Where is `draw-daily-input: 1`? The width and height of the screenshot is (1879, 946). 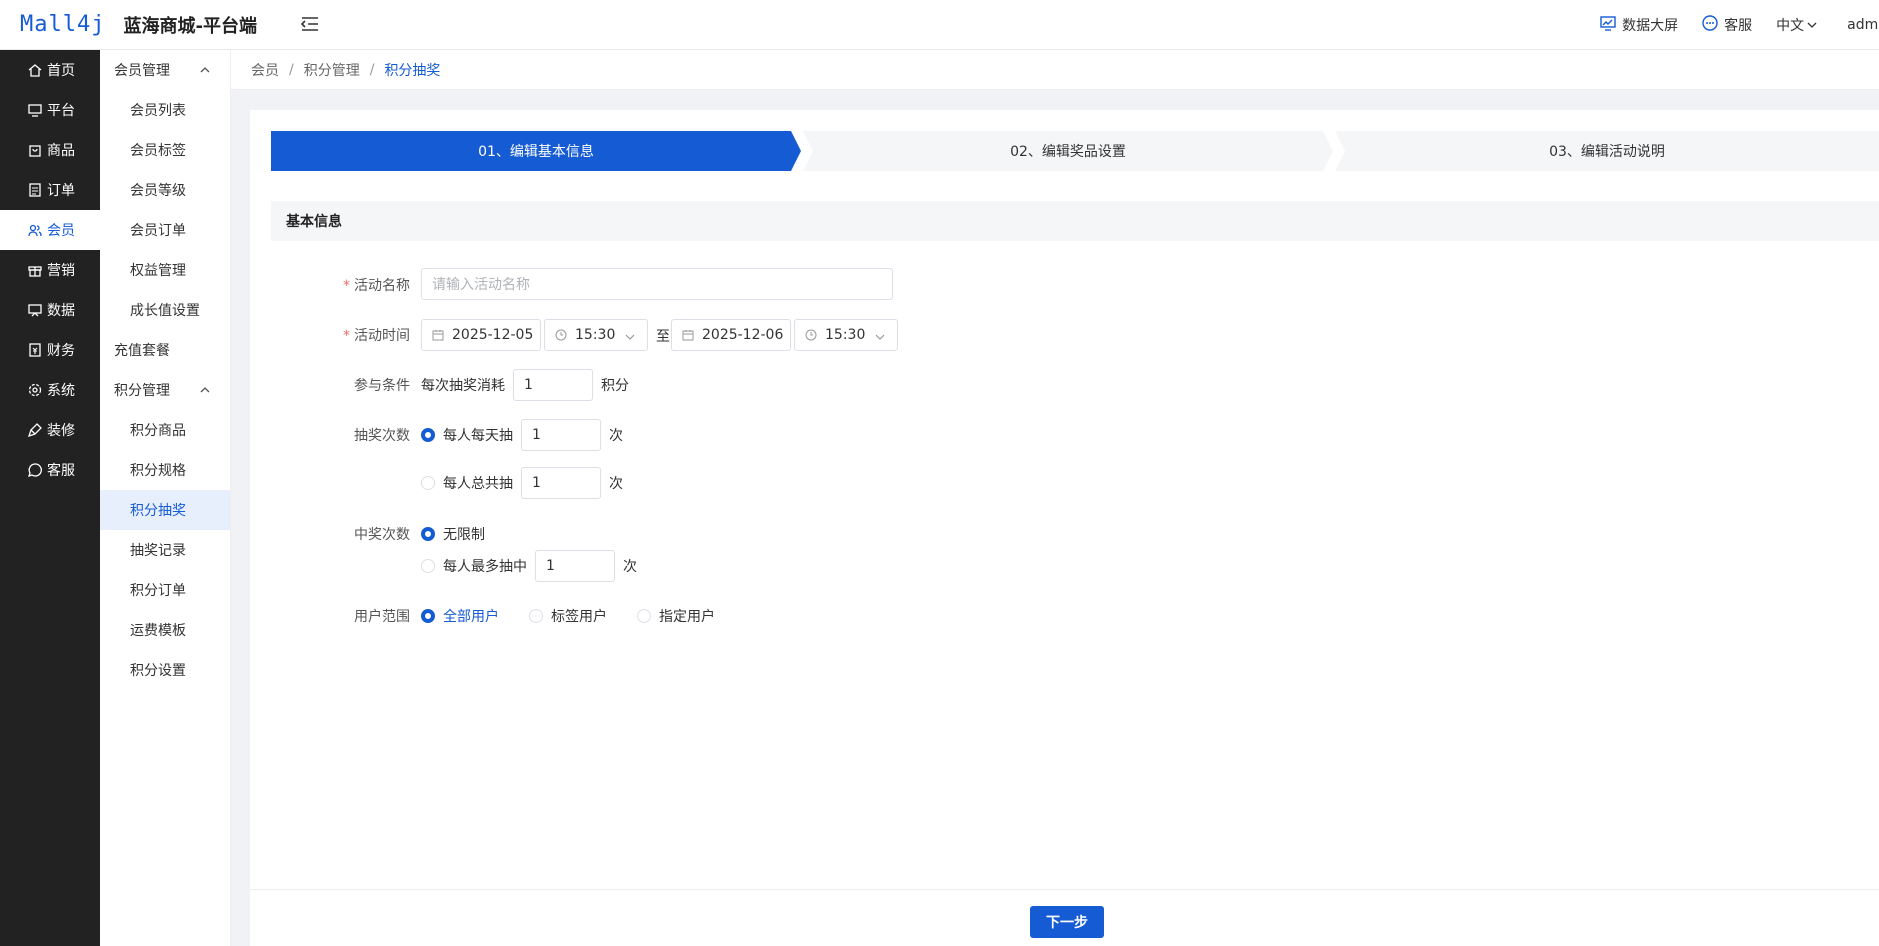
draw-daily-input: 1 is located at coordinates (561, 435).